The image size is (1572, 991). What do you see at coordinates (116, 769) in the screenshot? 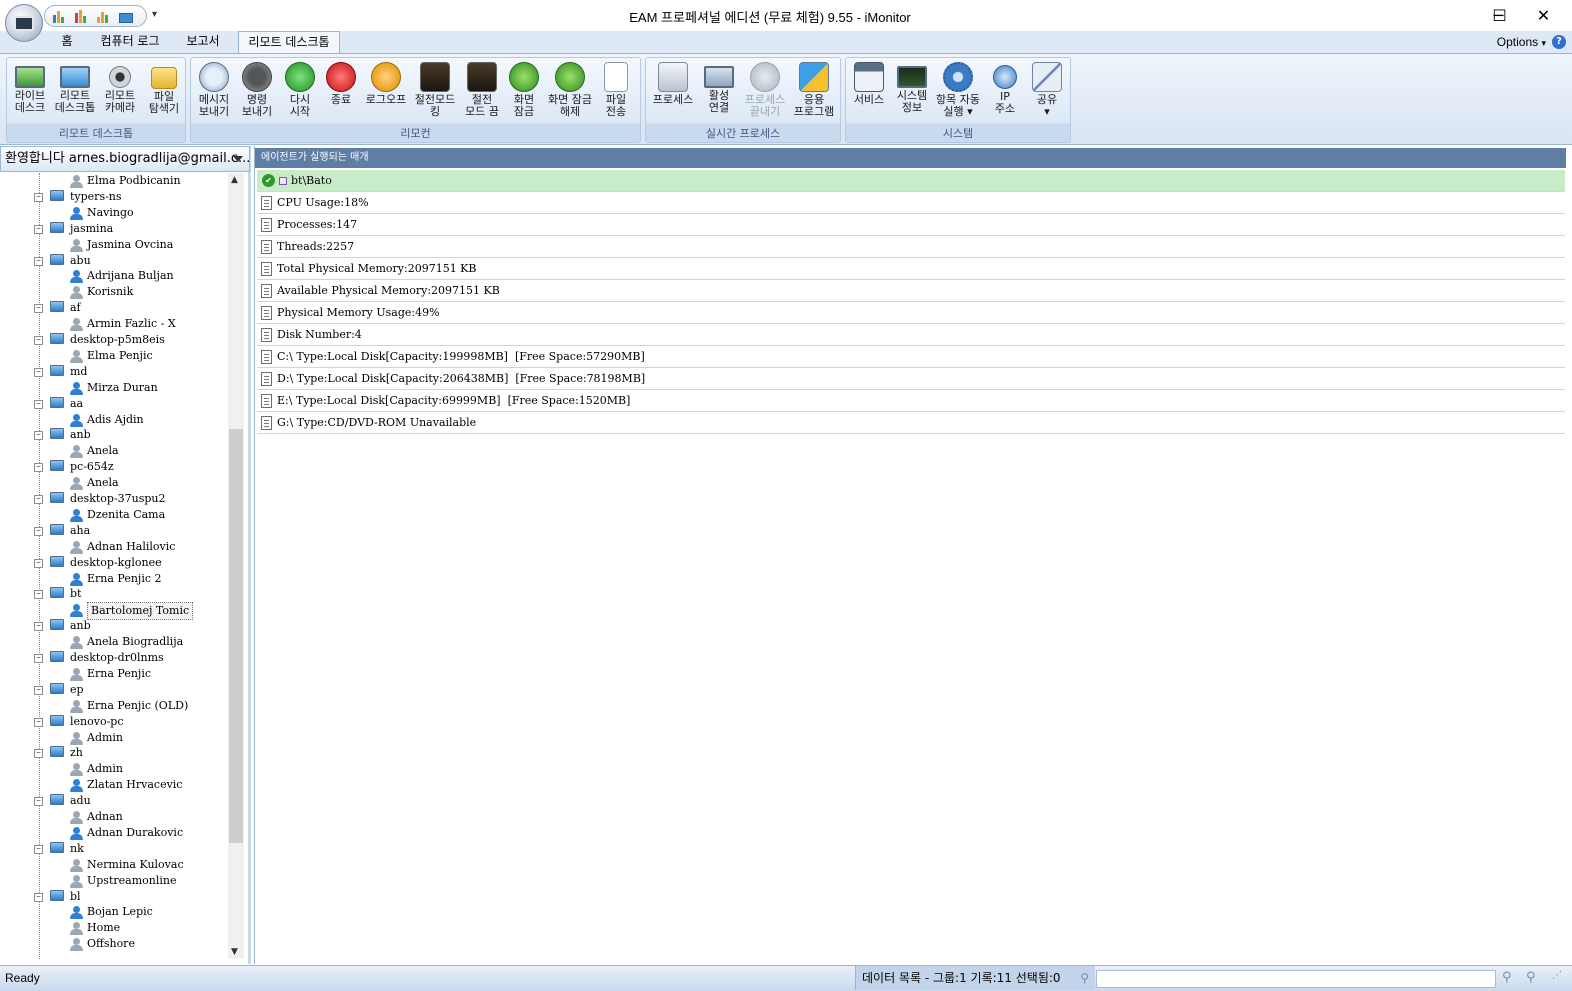
I see `tree-user-node: Admin` at bounding box center [116, 769].